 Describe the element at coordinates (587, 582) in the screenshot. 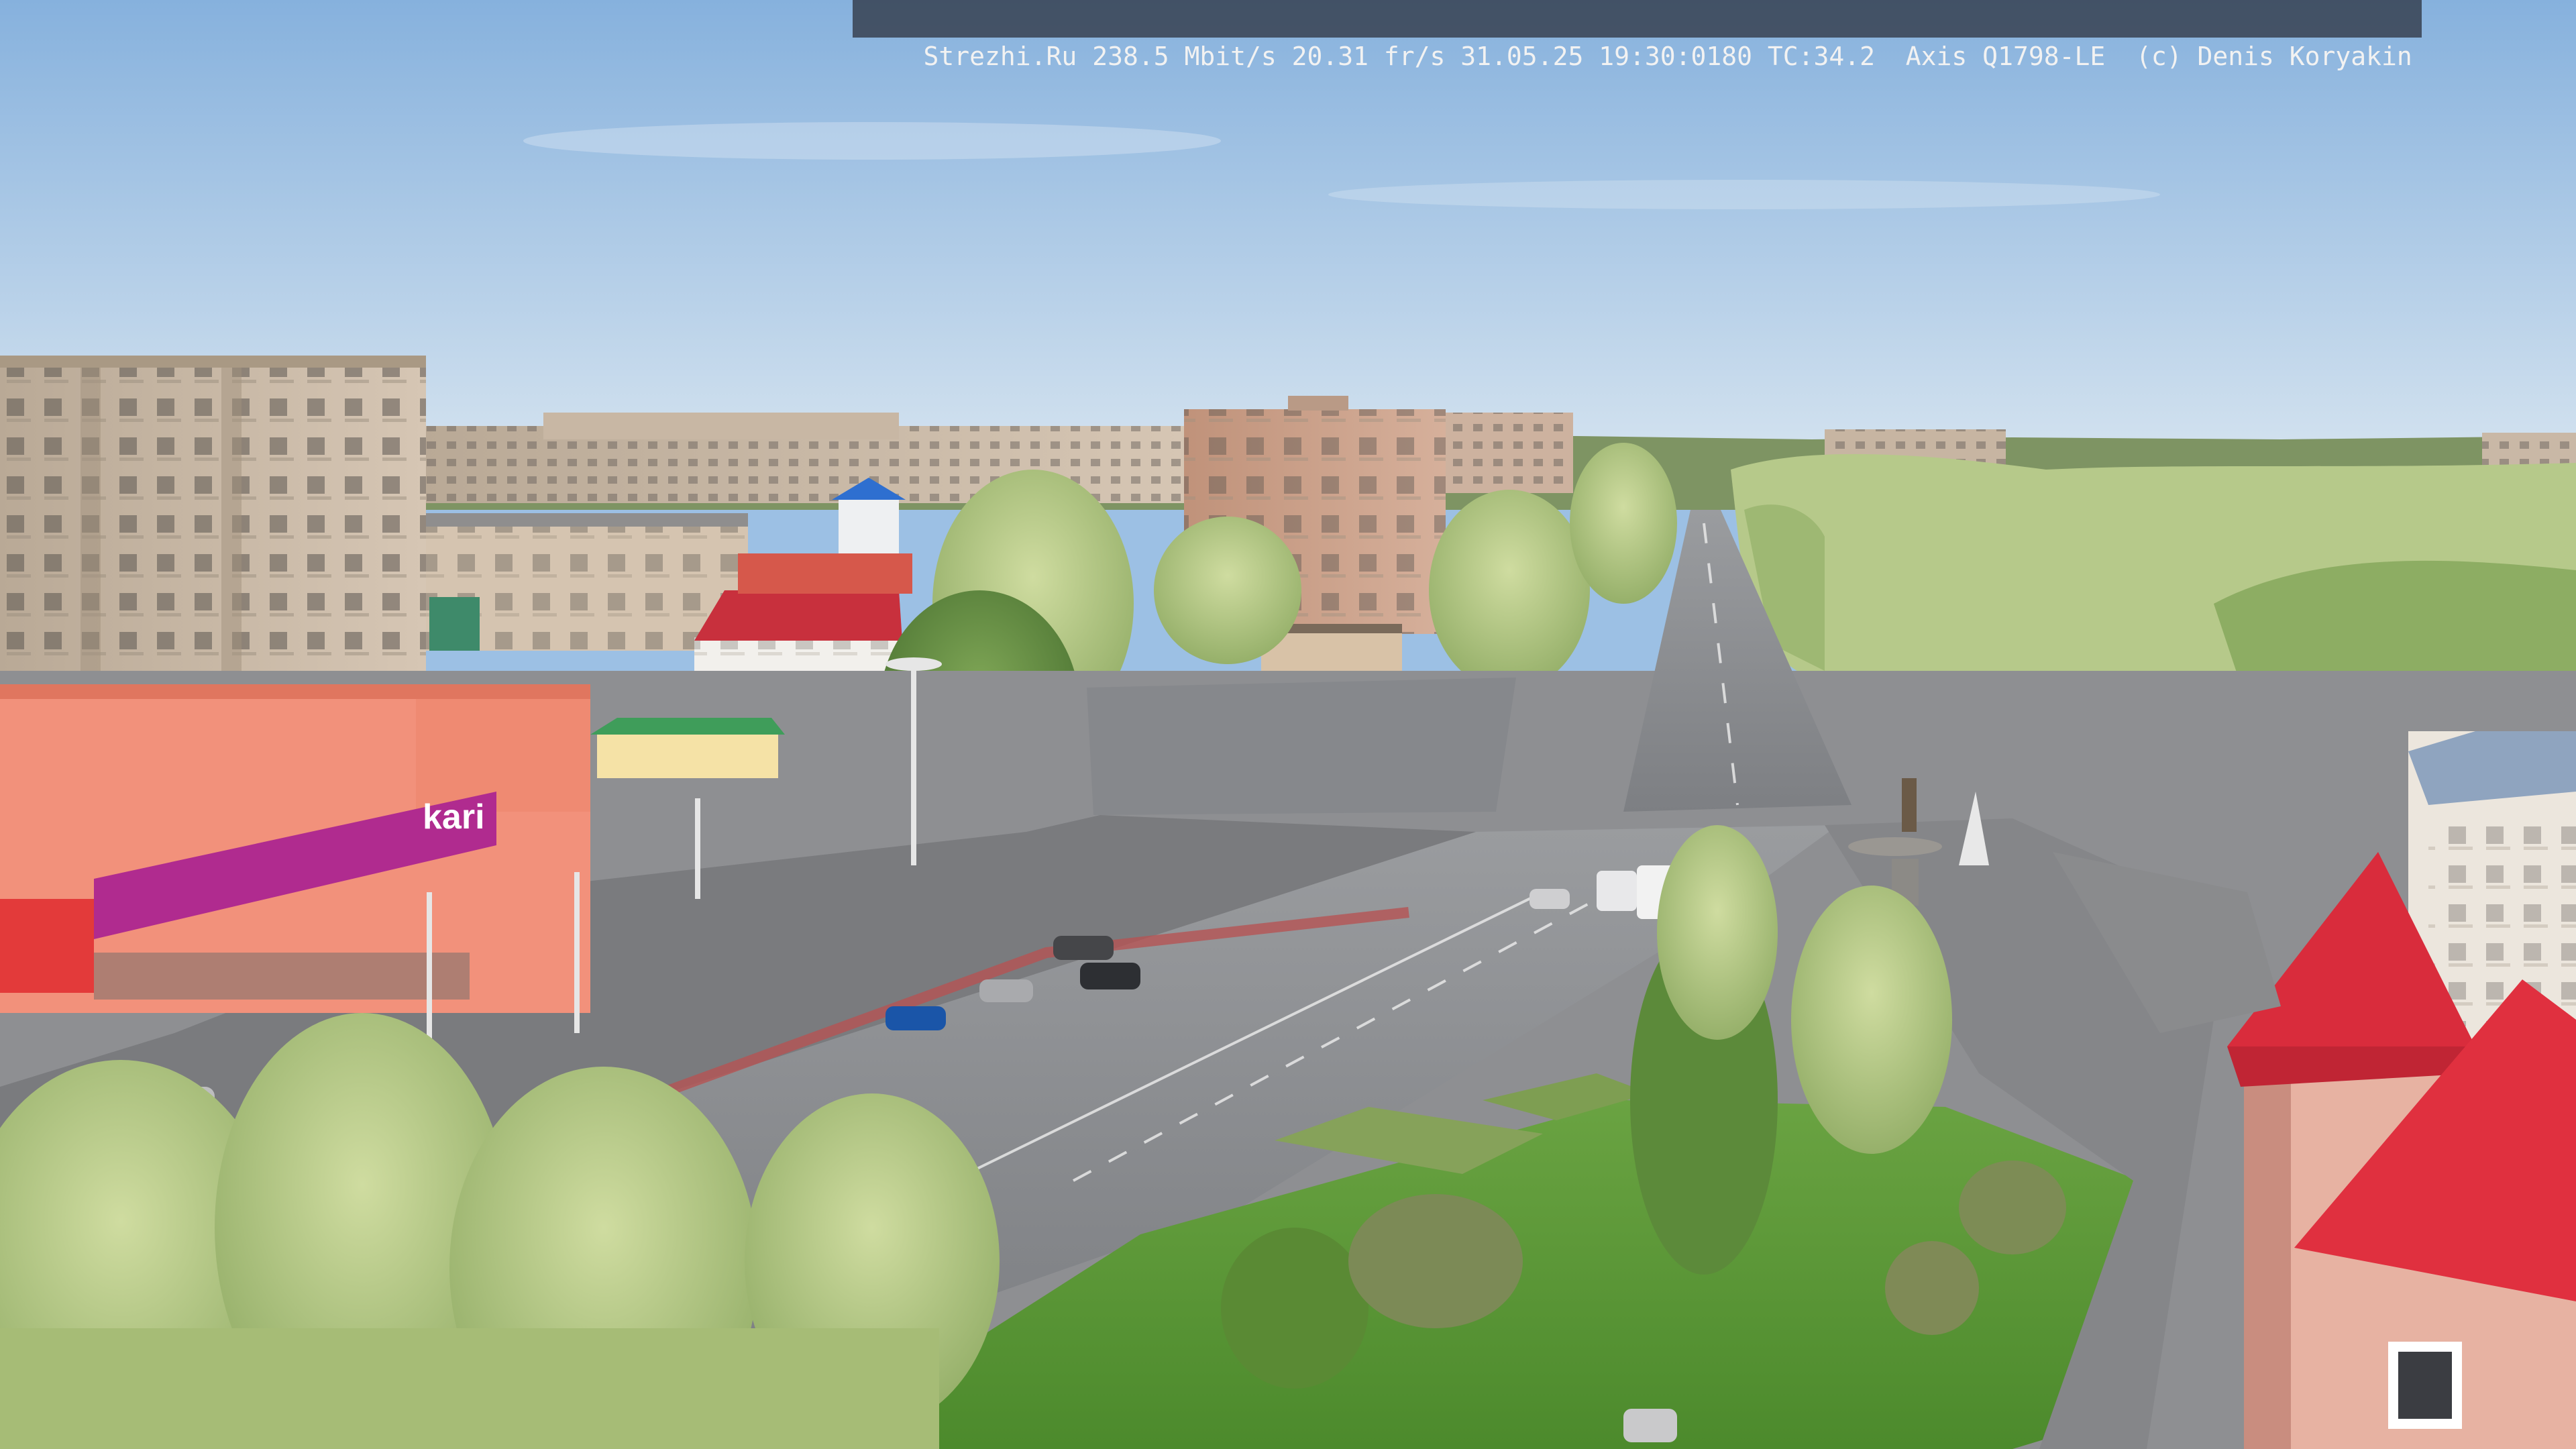

I see `mid-left-apartments` at that location.